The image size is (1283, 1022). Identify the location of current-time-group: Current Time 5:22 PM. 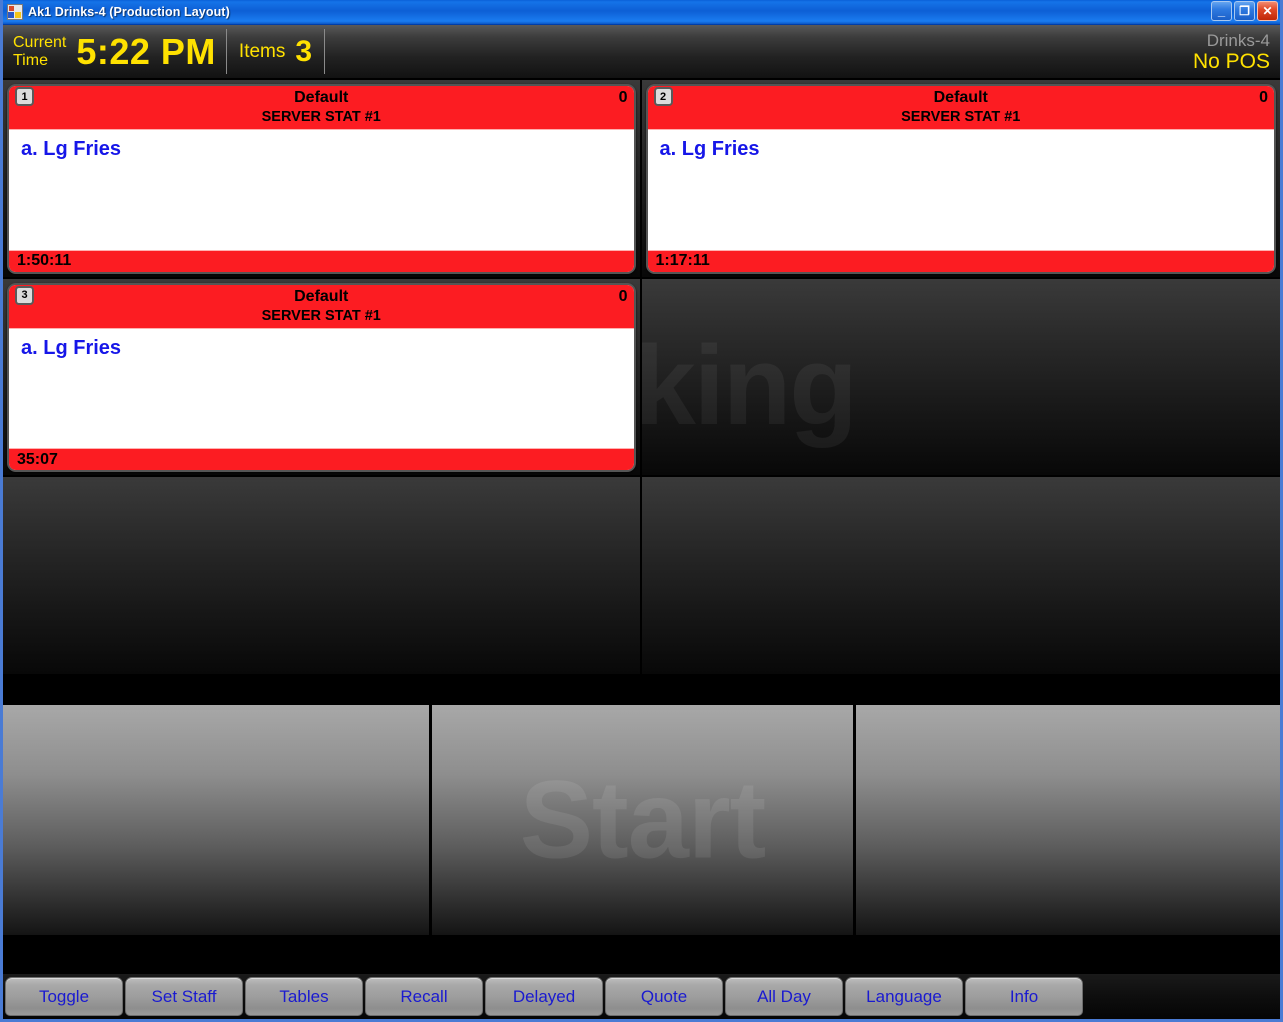
(114, 51).